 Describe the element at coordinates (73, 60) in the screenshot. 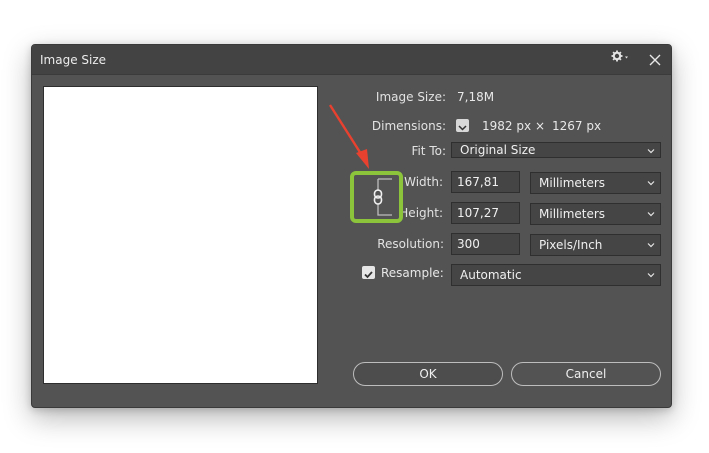

I see `dialog-title: Image Size` at that location.